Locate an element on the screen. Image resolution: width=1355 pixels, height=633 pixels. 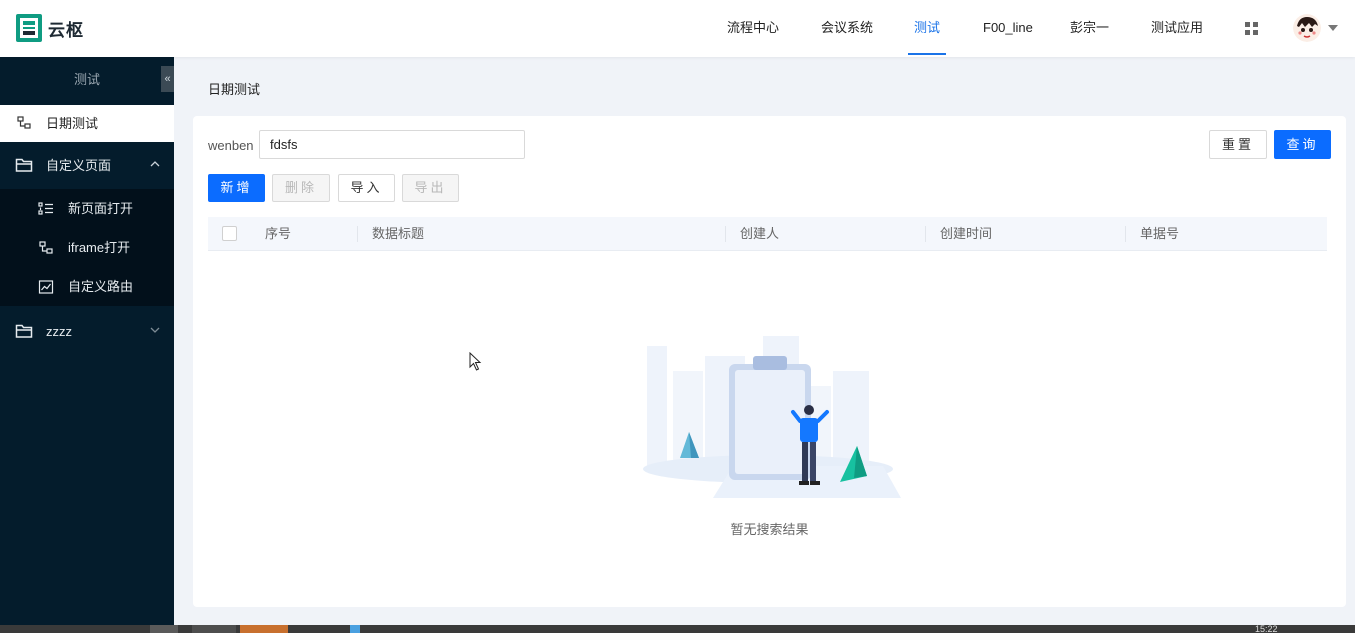
sidebar-item-label: 自定义路由 is located at coordinates (101, 286).